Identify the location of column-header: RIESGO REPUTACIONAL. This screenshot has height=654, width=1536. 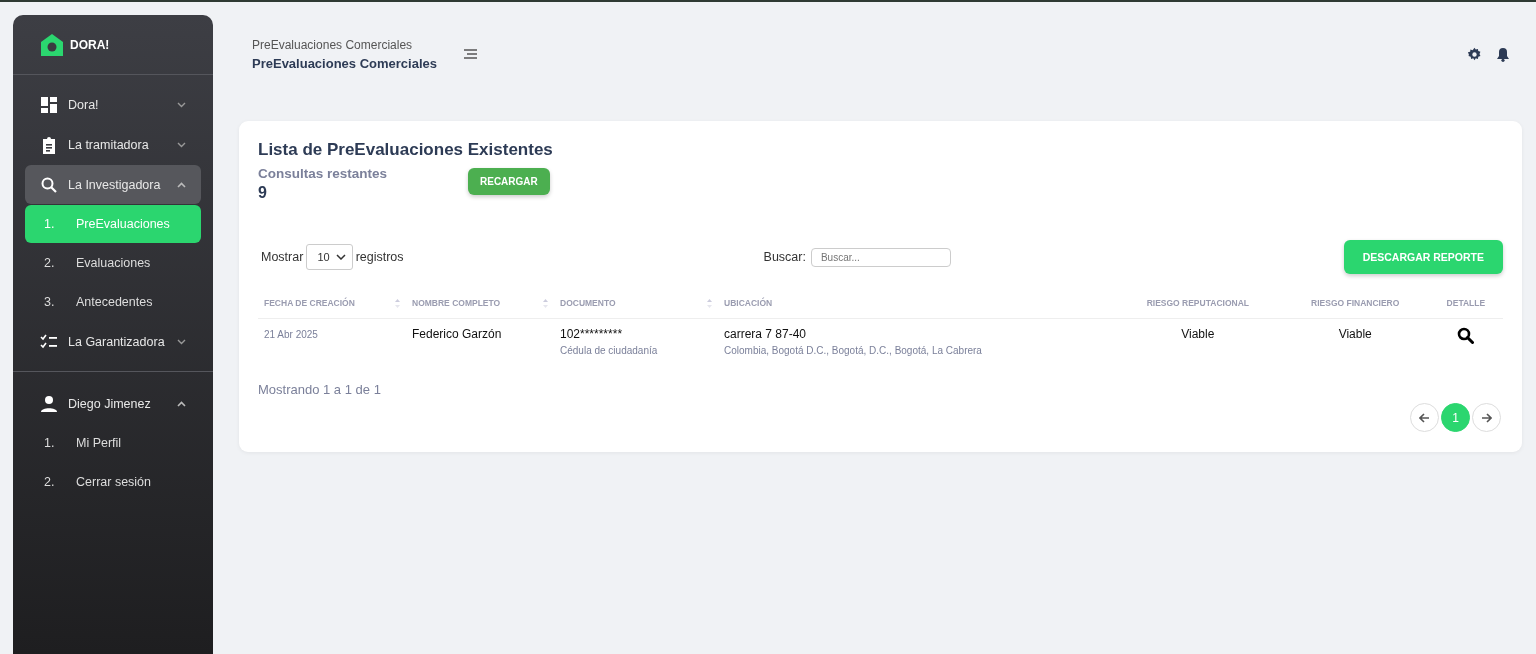
(1197, 308).